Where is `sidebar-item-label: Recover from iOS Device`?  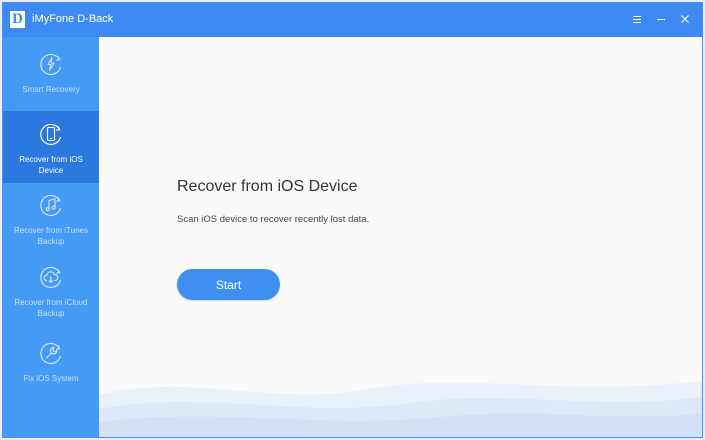 sidebar-item-label: Recover from iOS Device is located at coordinates (51, 165).